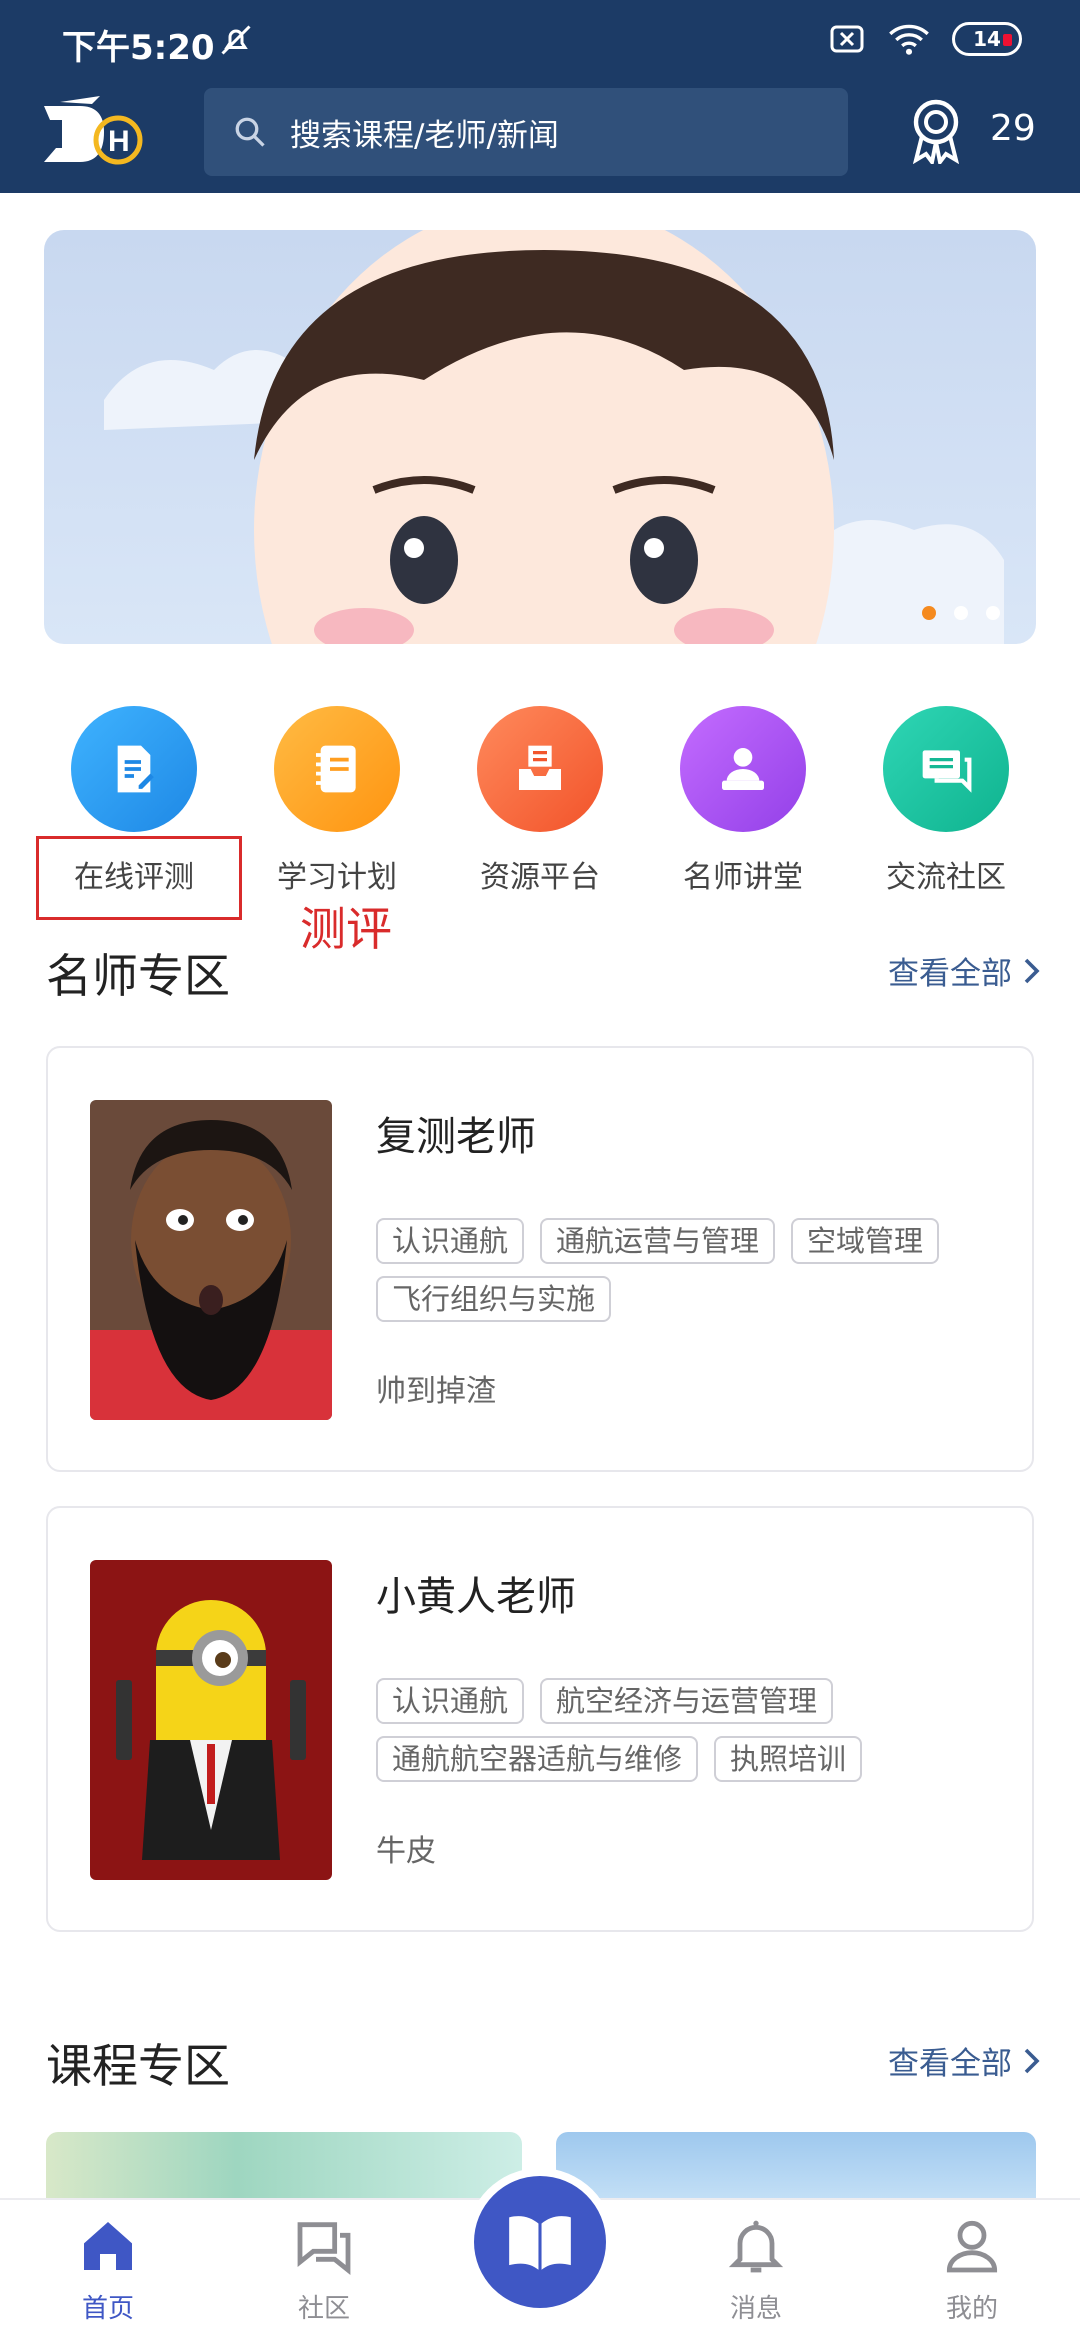  I want to click on nav-community: 社区, so click(324, 2269).